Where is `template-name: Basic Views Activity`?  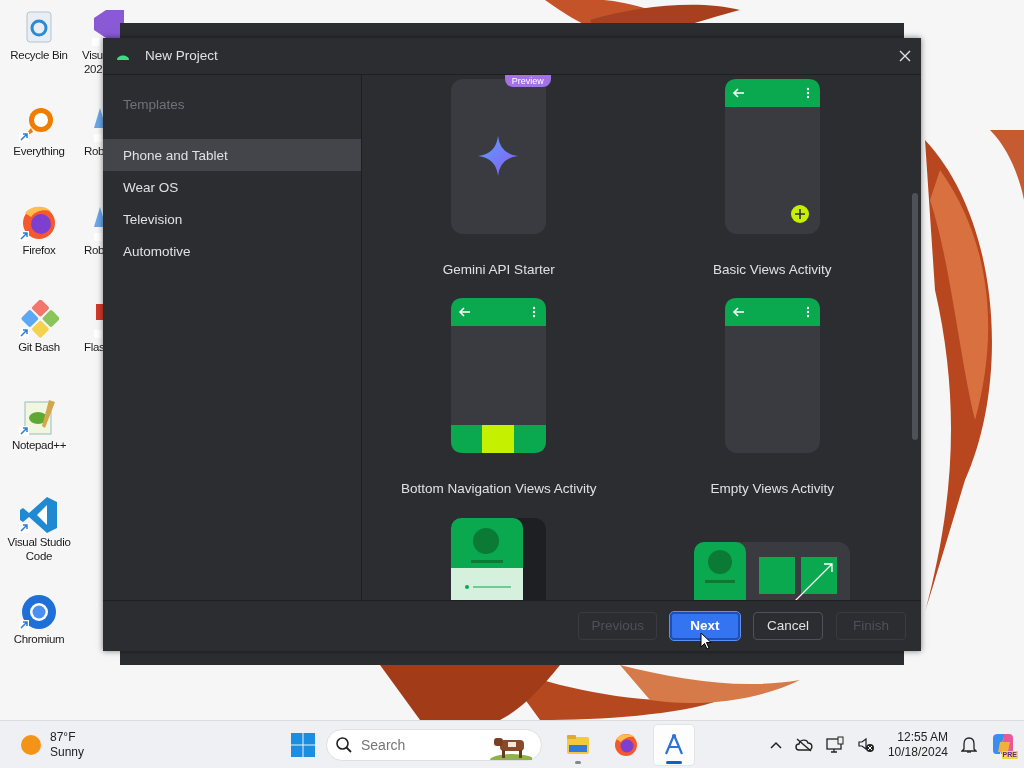
template-name: Basic Views Activity is located at coordinates (772, 270).